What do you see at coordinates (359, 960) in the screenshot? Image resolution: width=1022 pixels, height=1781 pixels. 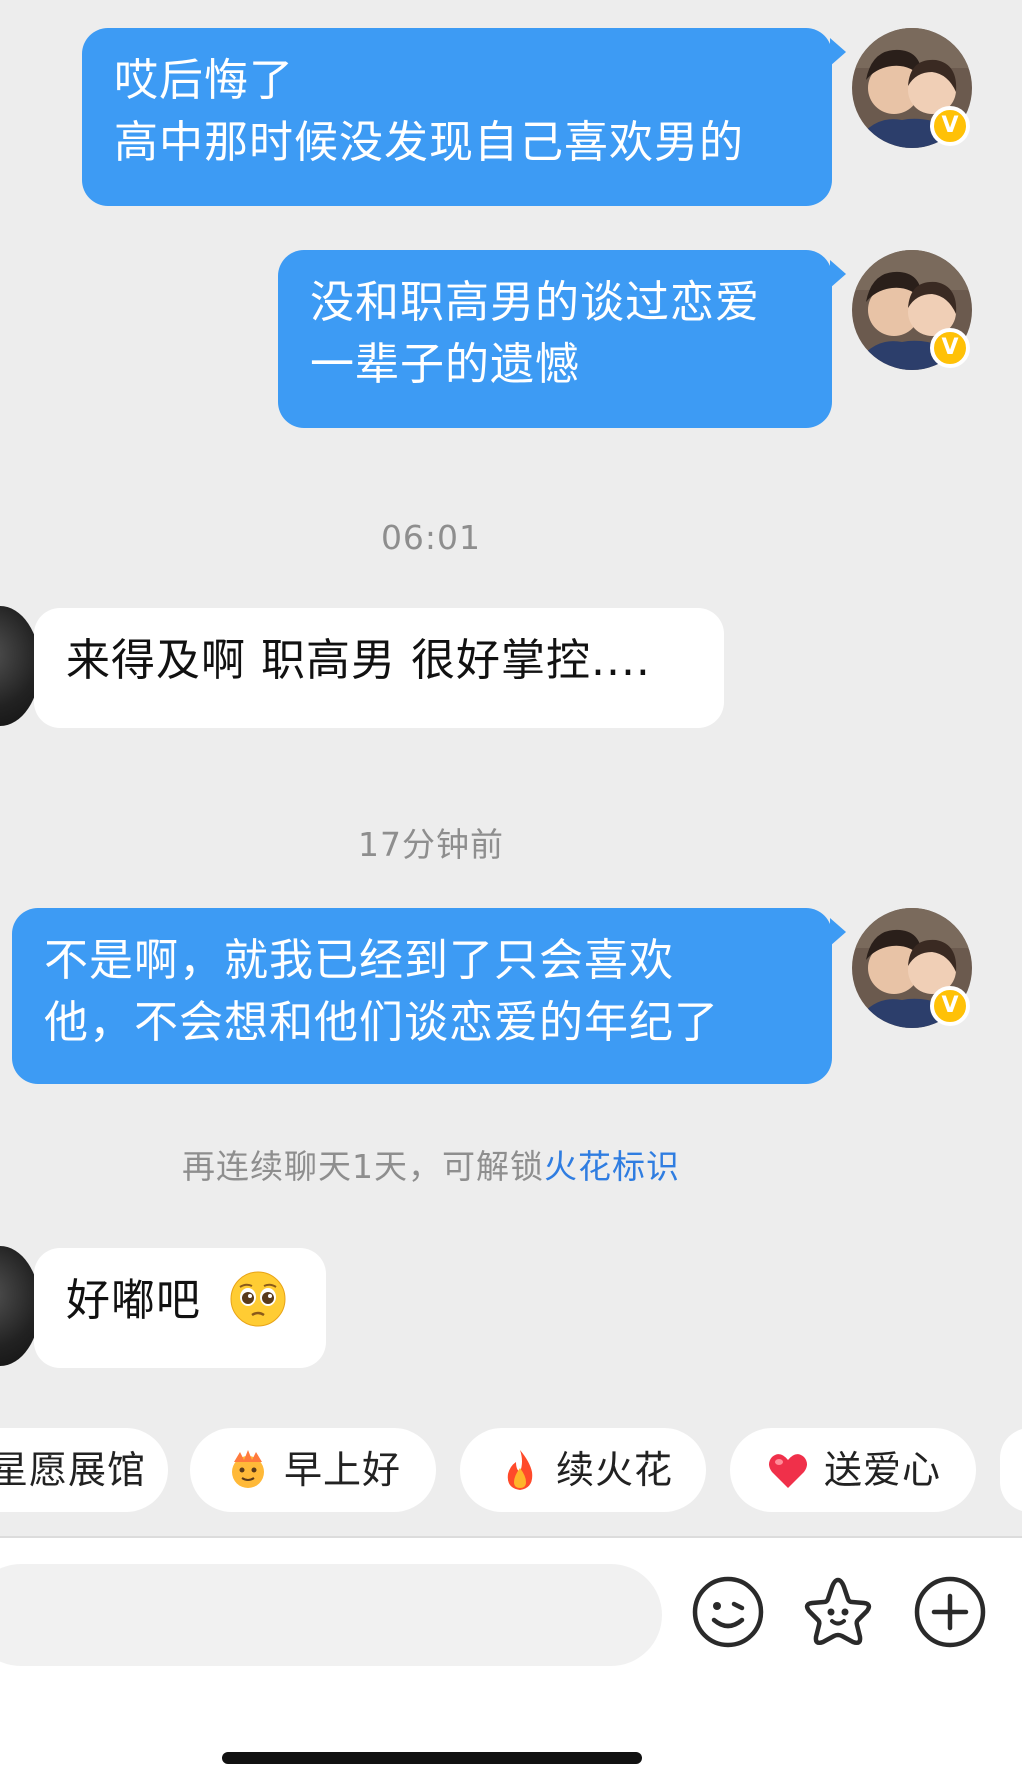 I see `message-line: 不是啊，就我已经到了只会喜欢` at bounding box center [359, 960].